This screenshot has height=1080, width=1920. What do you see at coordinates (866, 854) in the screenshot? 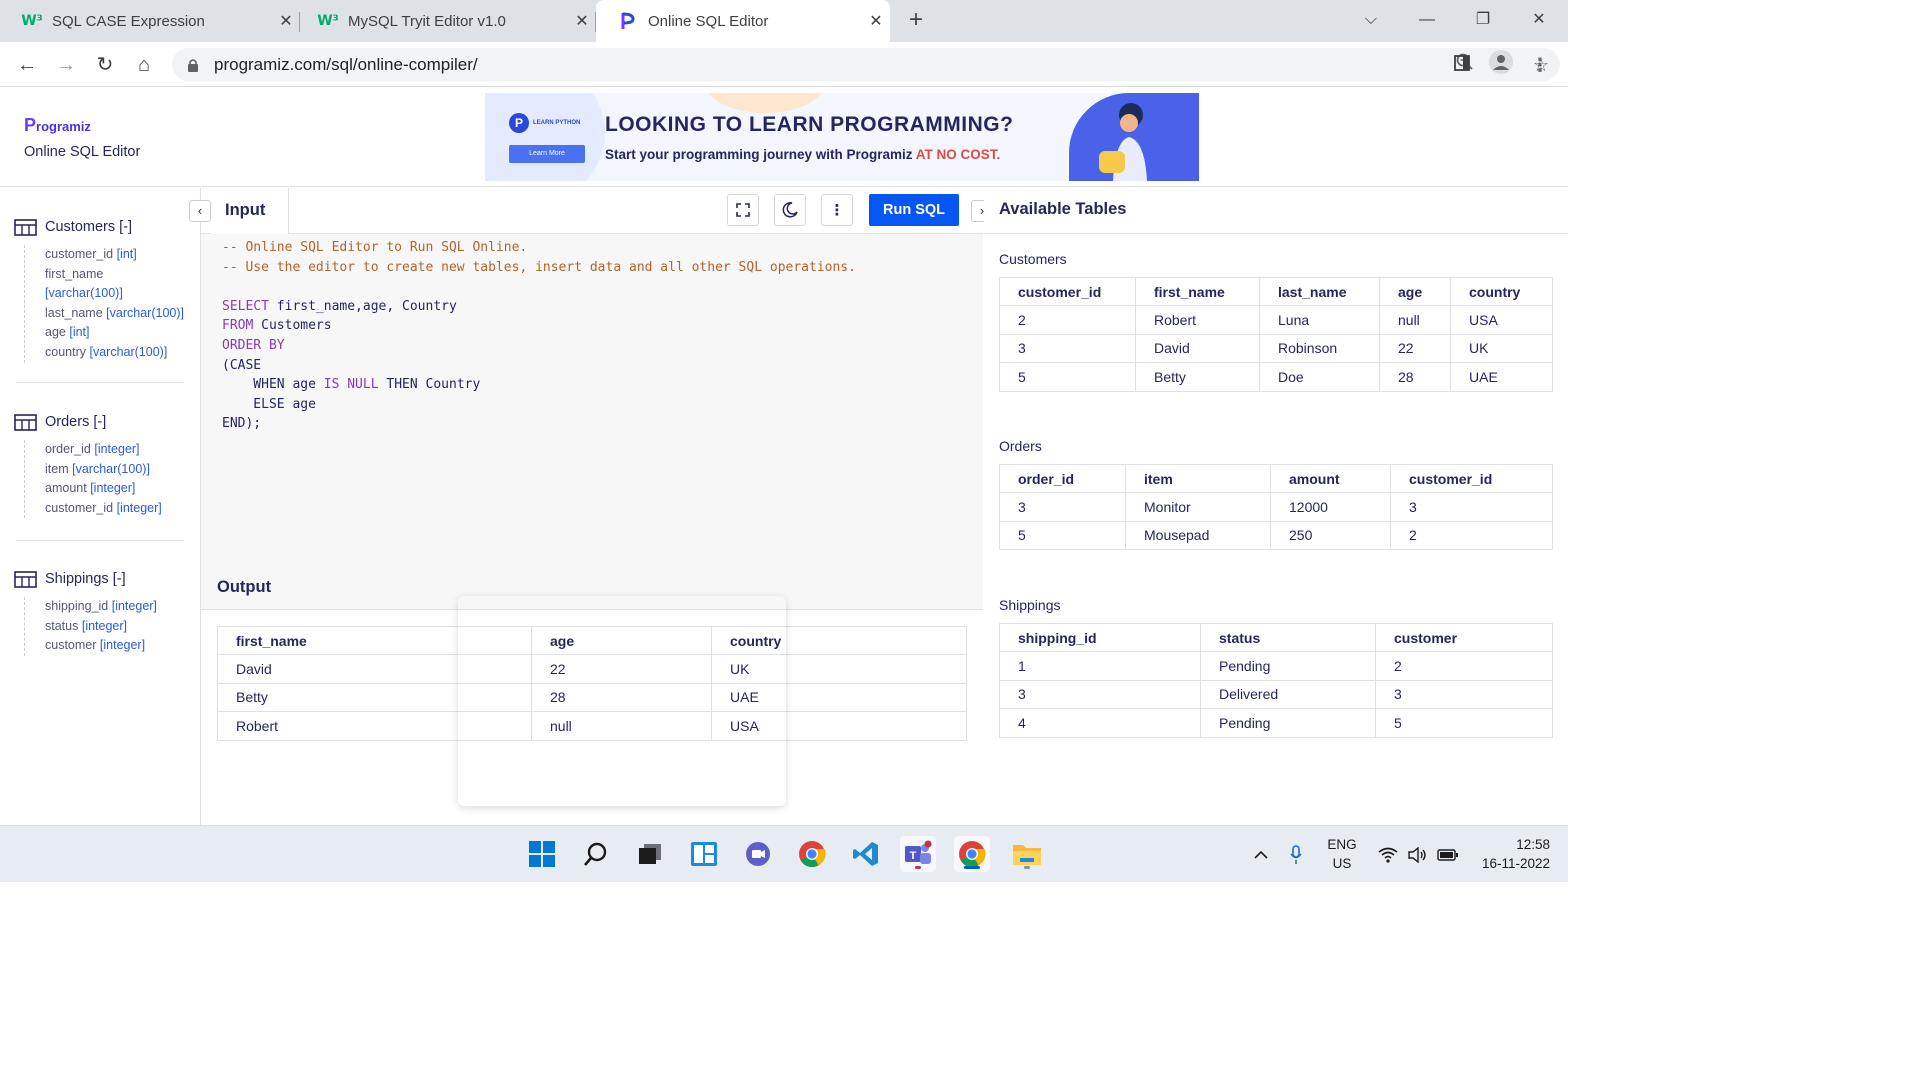
I see `vscode-icon` at bounding box center [866, 854].